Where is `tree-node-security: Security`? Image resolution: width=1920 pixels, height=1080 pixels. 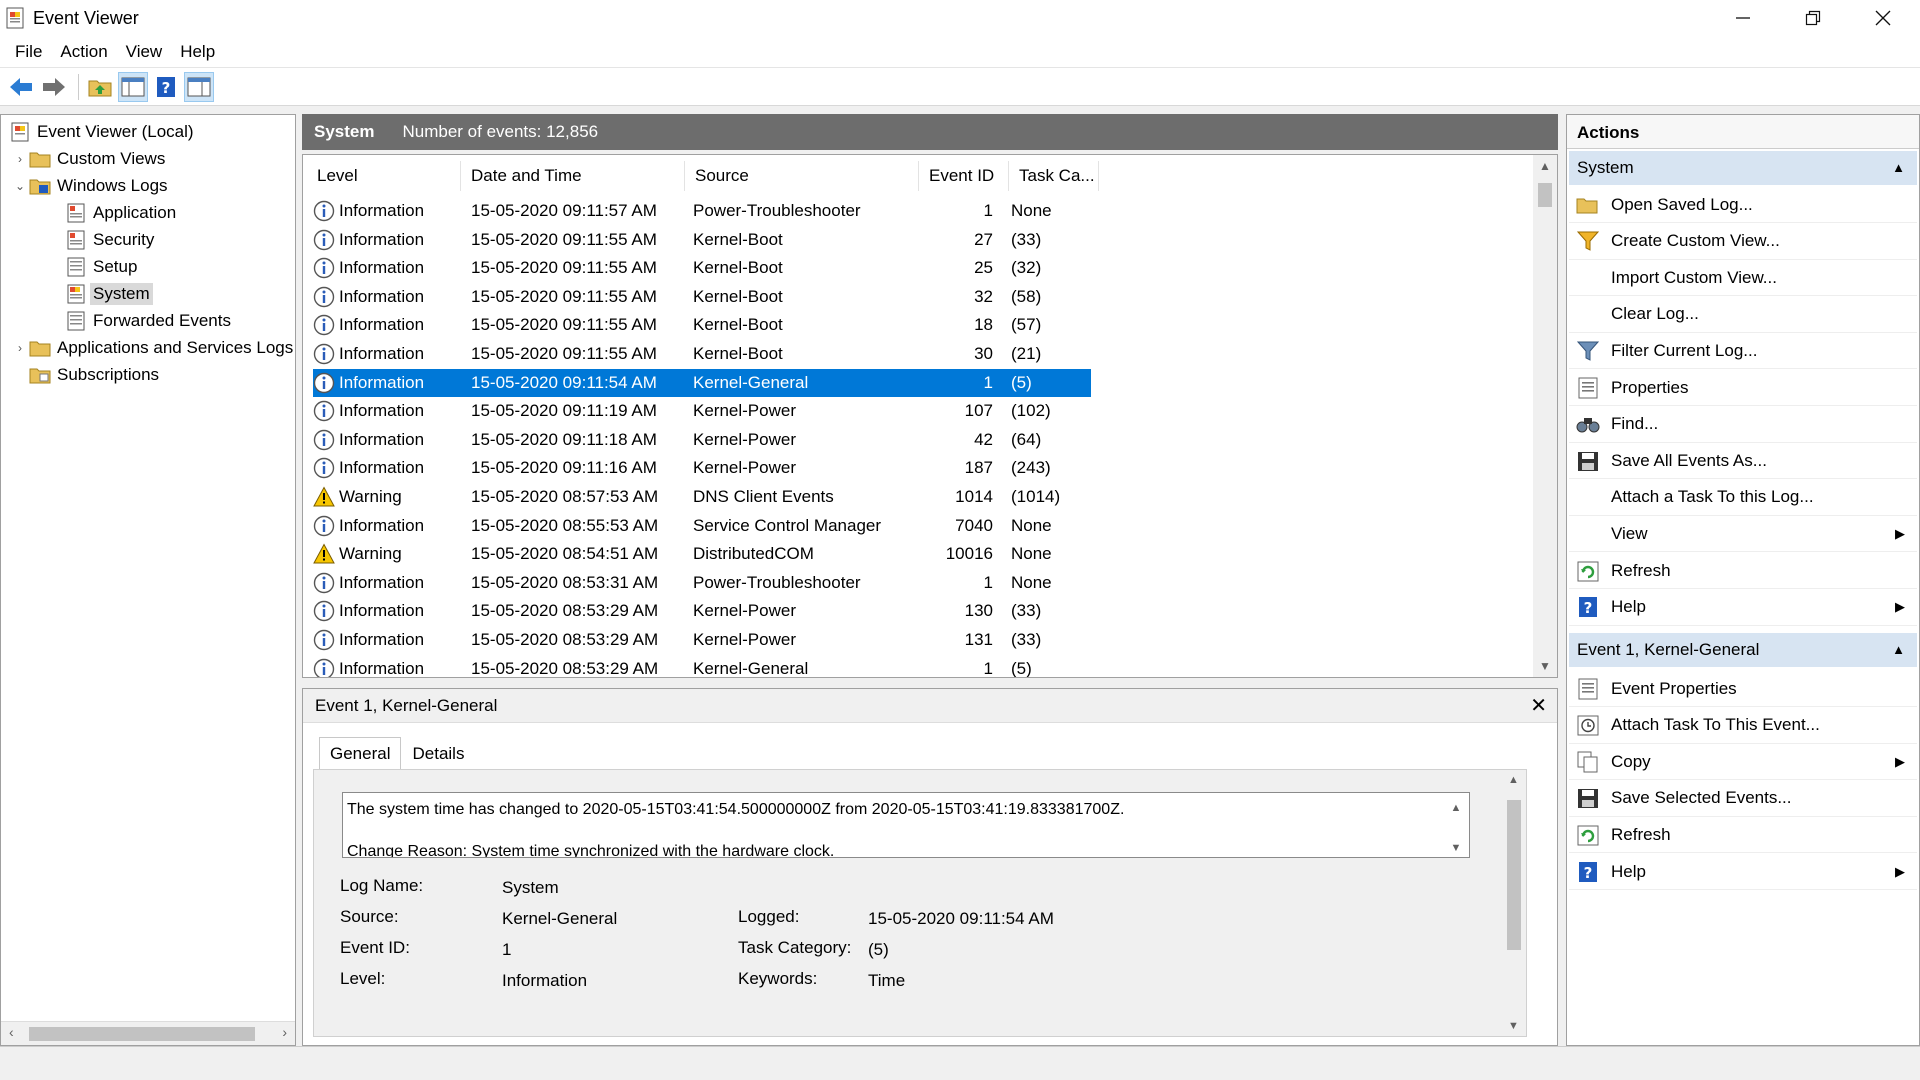 tree-node-security: Security is located at coordinates (109, 240).